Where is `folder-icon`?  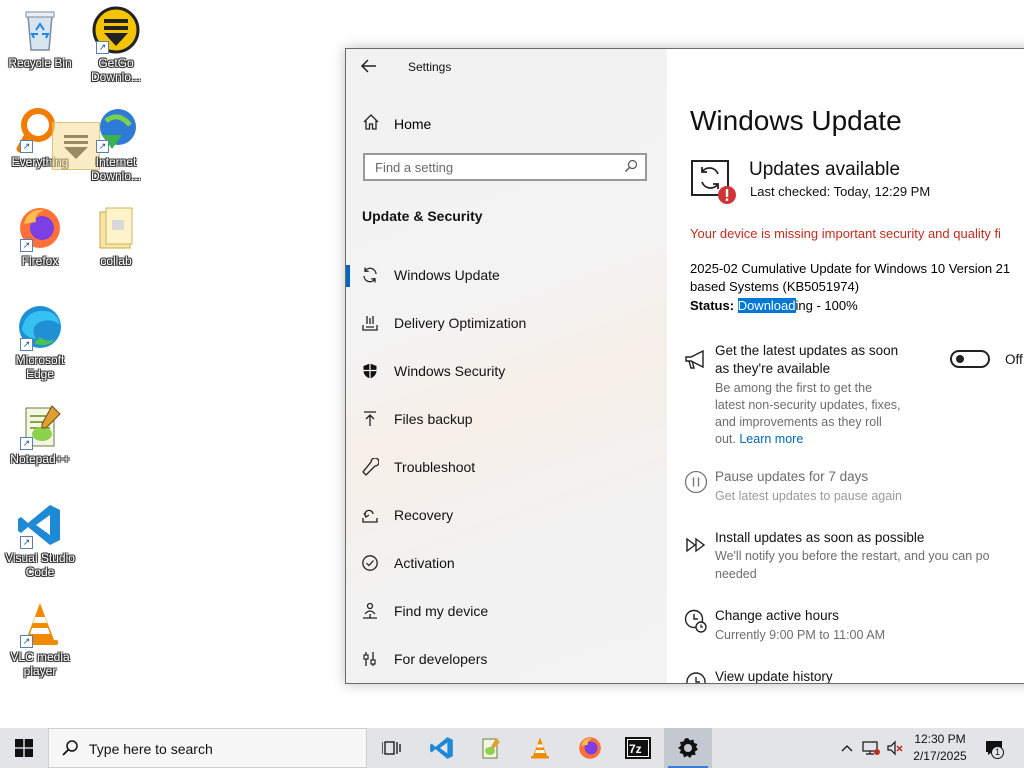 folder-icon is located at coordinates (116, 228).